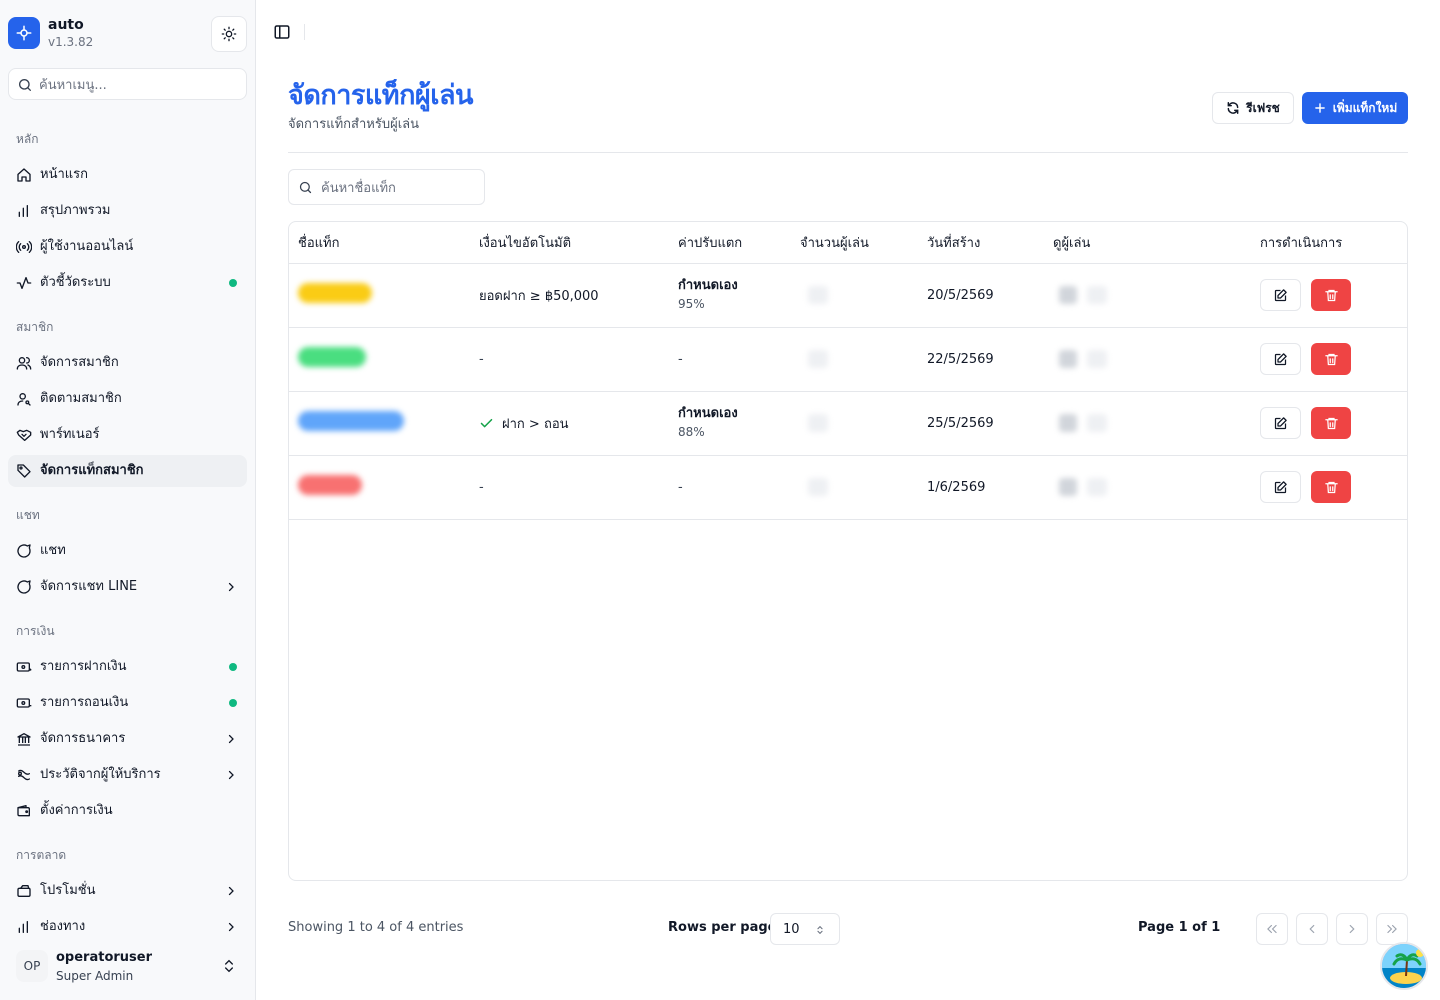 This screenshot has width=1440, height=1000. I want to click on theme-toggle-button, so click(229, 34).